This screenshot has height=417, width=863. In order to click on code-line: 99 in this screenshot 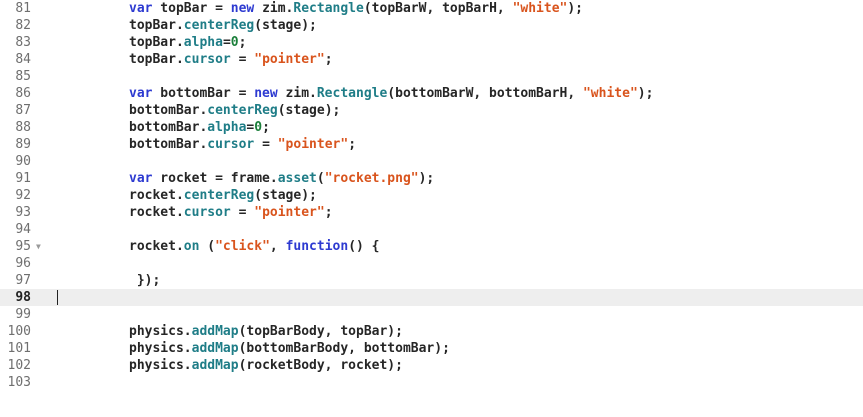, I will do `click(431, 314)`.